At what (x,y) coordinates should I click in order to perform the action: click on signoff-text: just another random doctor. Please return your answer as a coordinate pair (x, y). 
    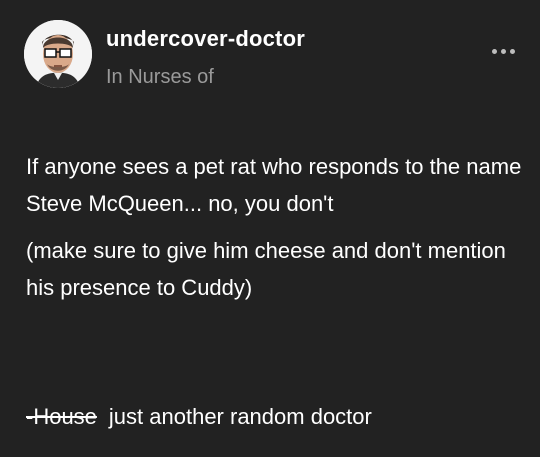
    Looking at the image, I should click on (240, 416).